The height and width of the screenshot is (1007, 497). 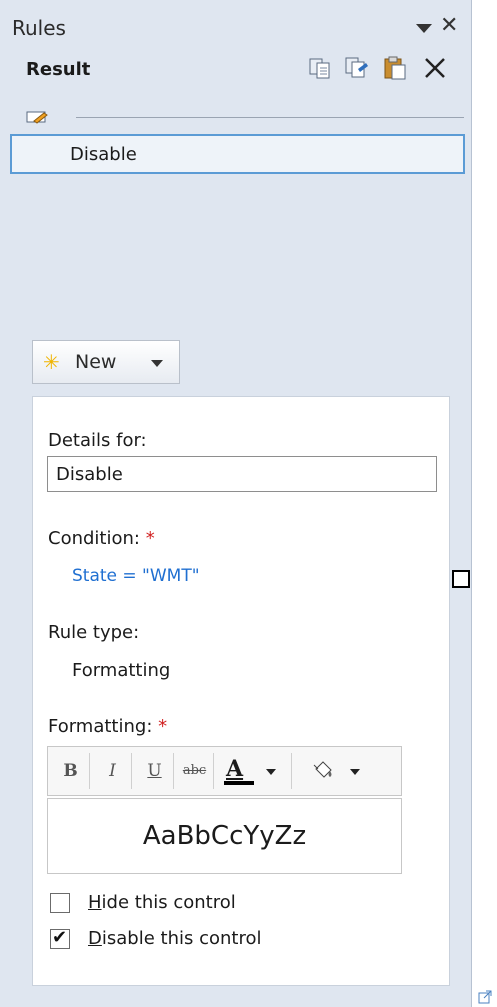 I want to click on disable-accelerator: D, so click(x=95, y=938).